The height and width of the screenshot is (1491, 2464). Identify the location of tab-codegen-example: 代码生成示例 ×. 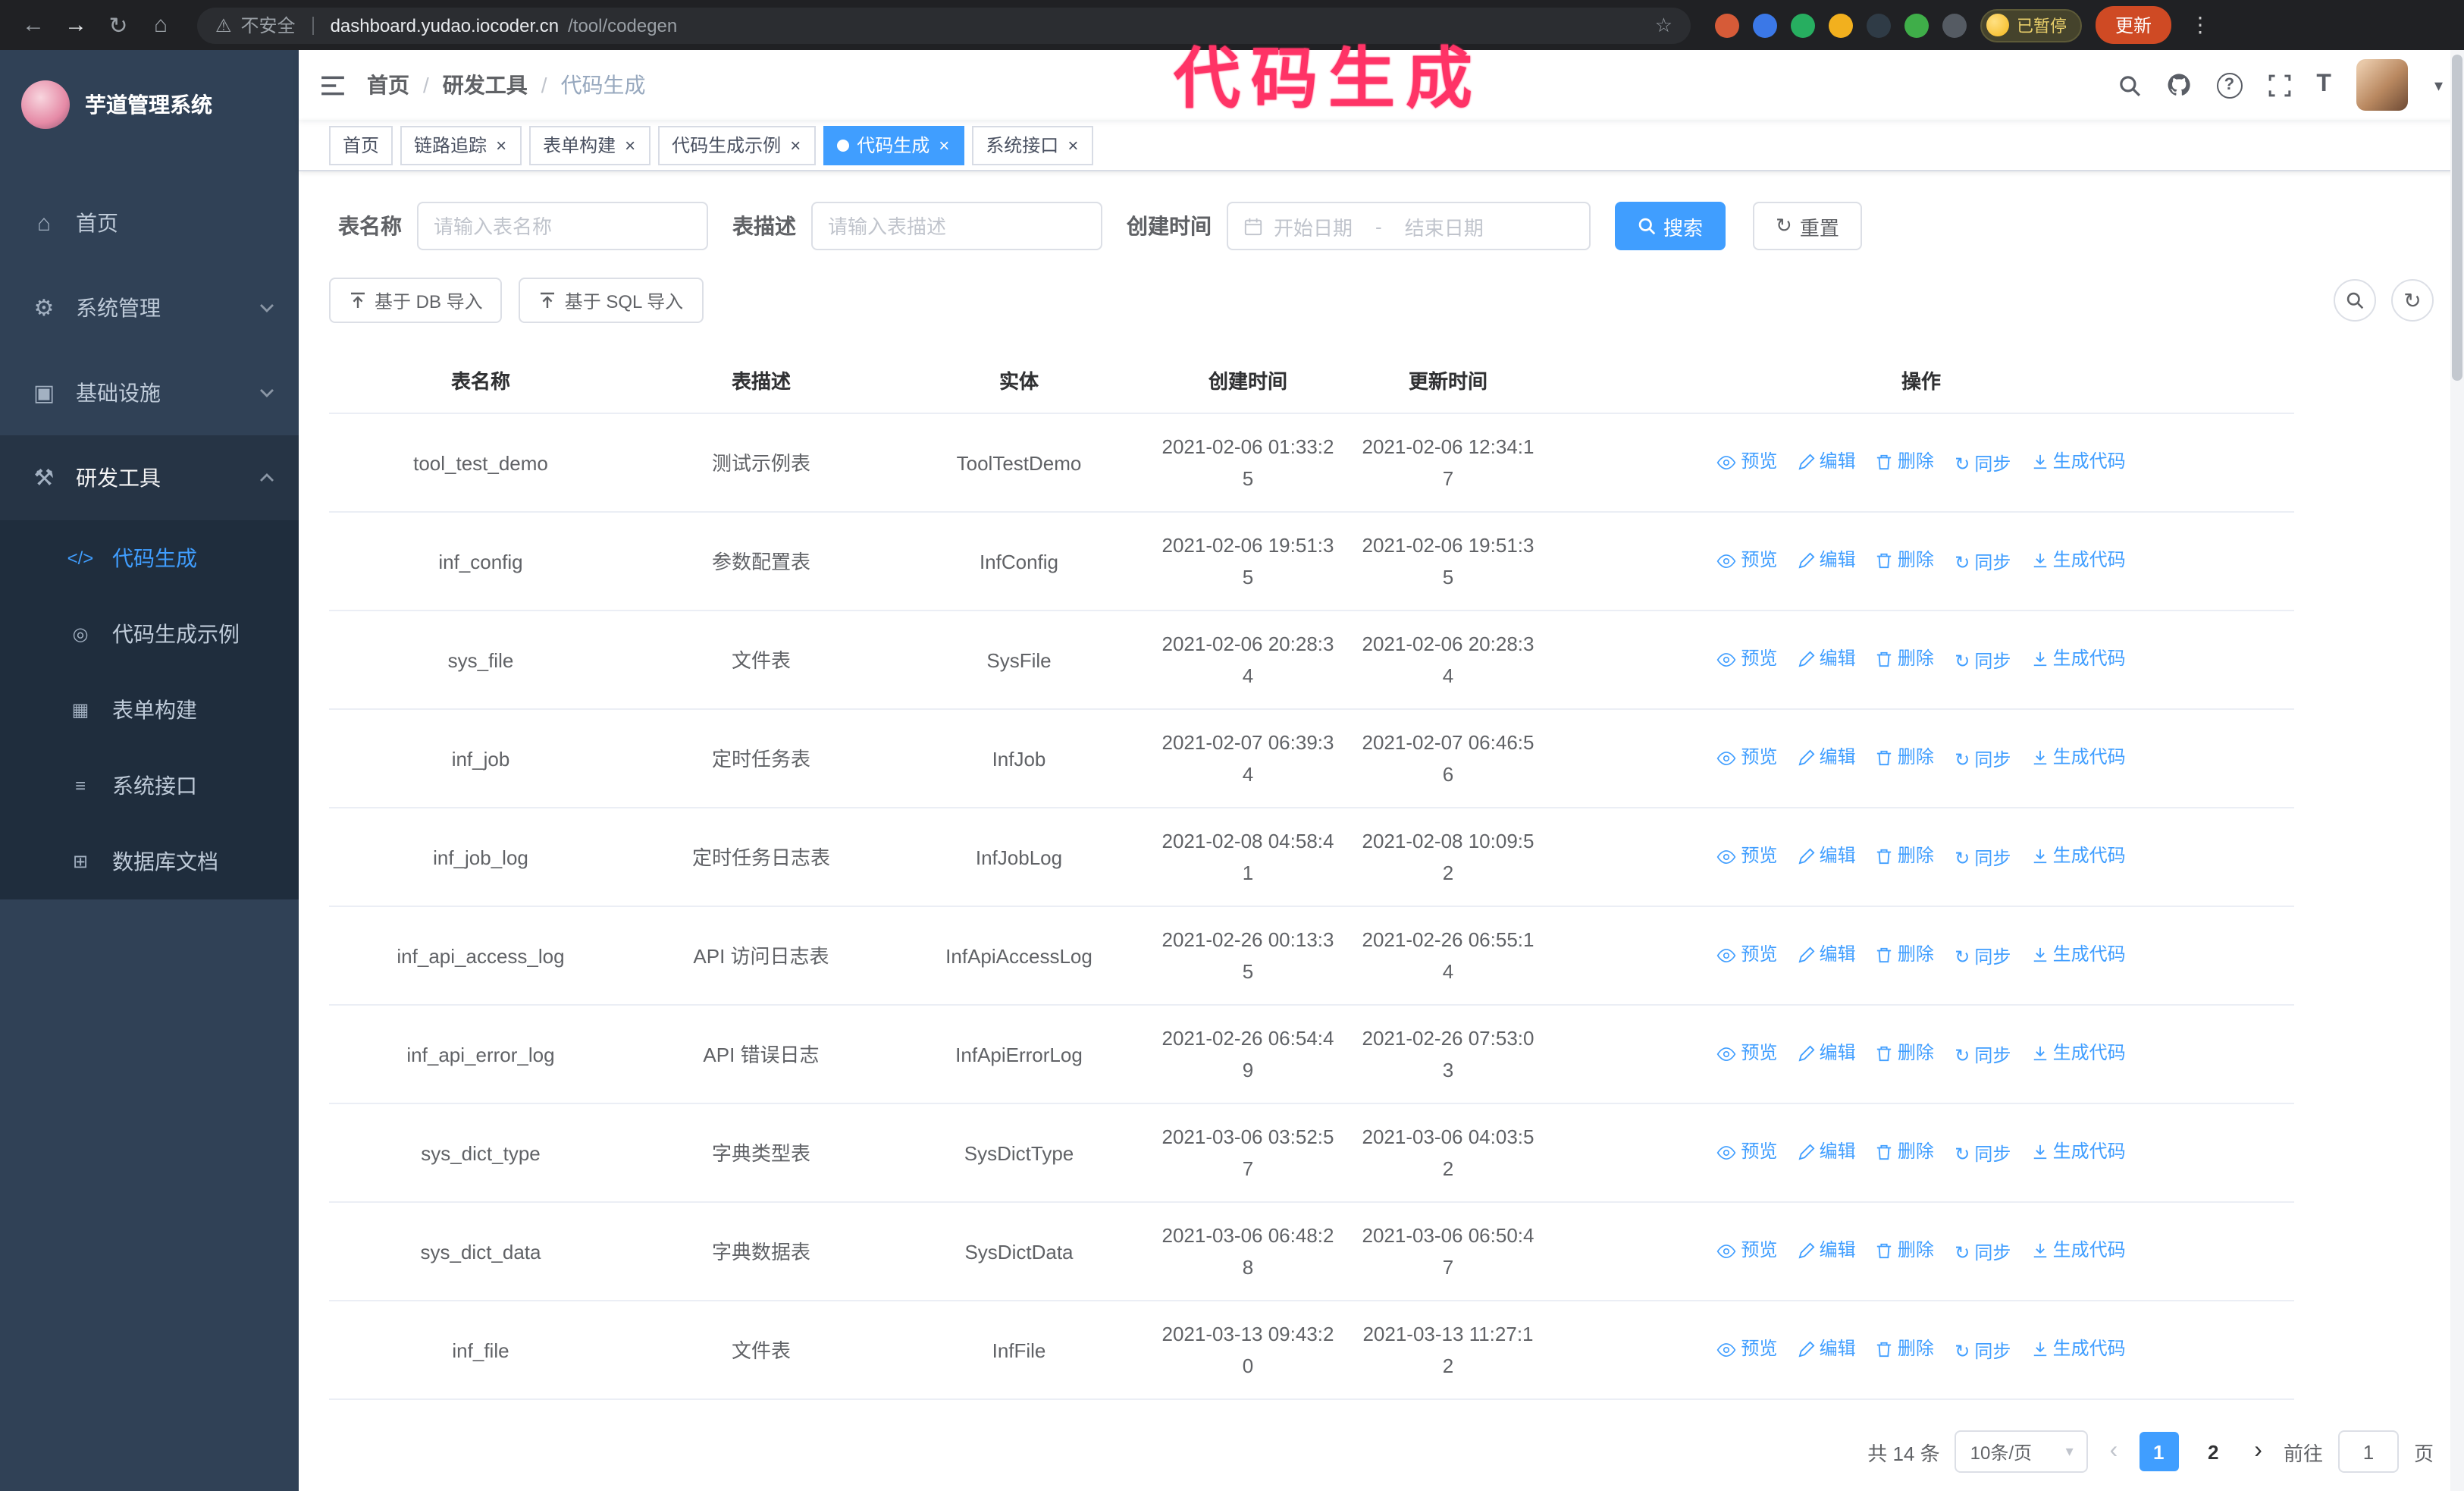
(738, 145).